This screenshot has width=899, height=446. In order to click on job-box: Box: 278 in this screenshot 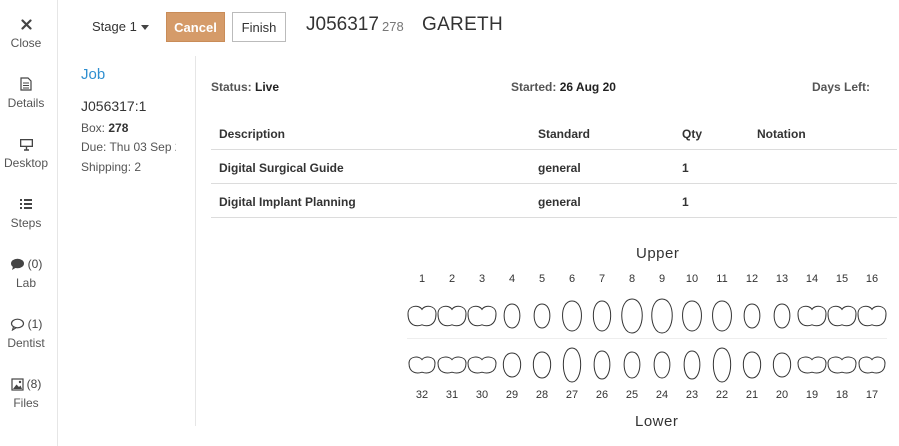, I will do `click(128, 128)`.